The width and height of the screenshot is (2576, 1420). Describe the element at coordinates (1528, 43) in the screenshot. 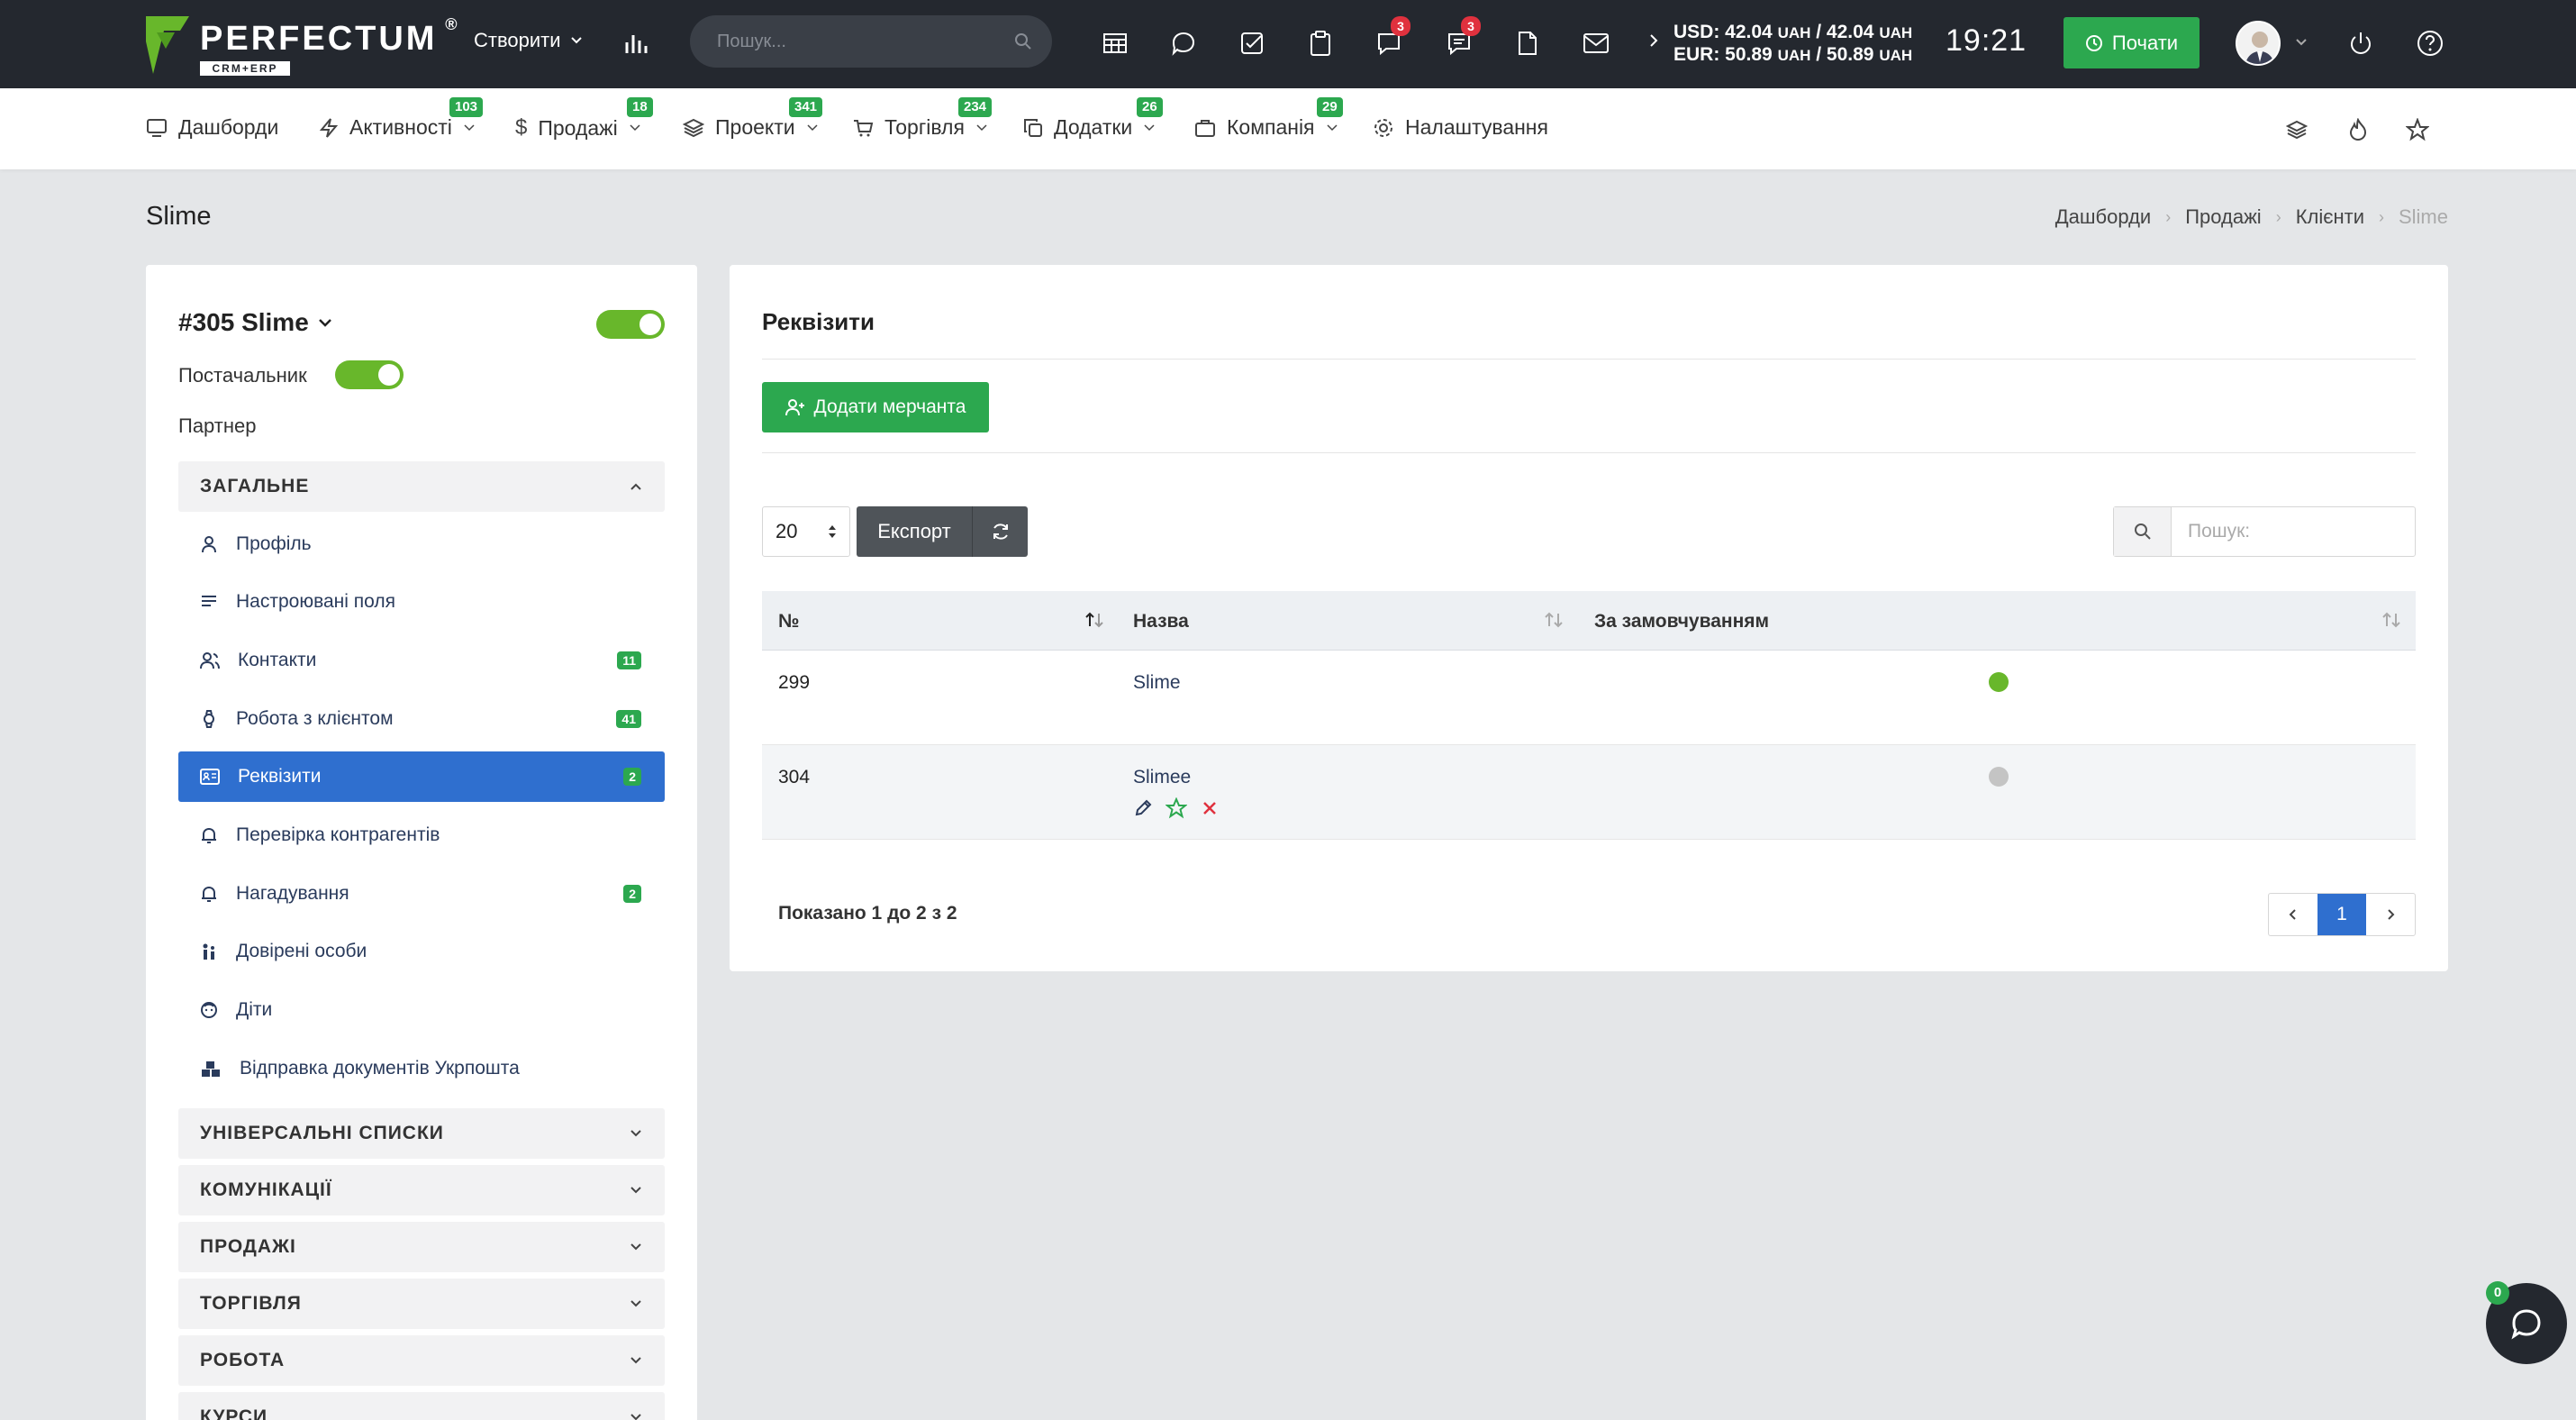

I see `documents-button` at that location.